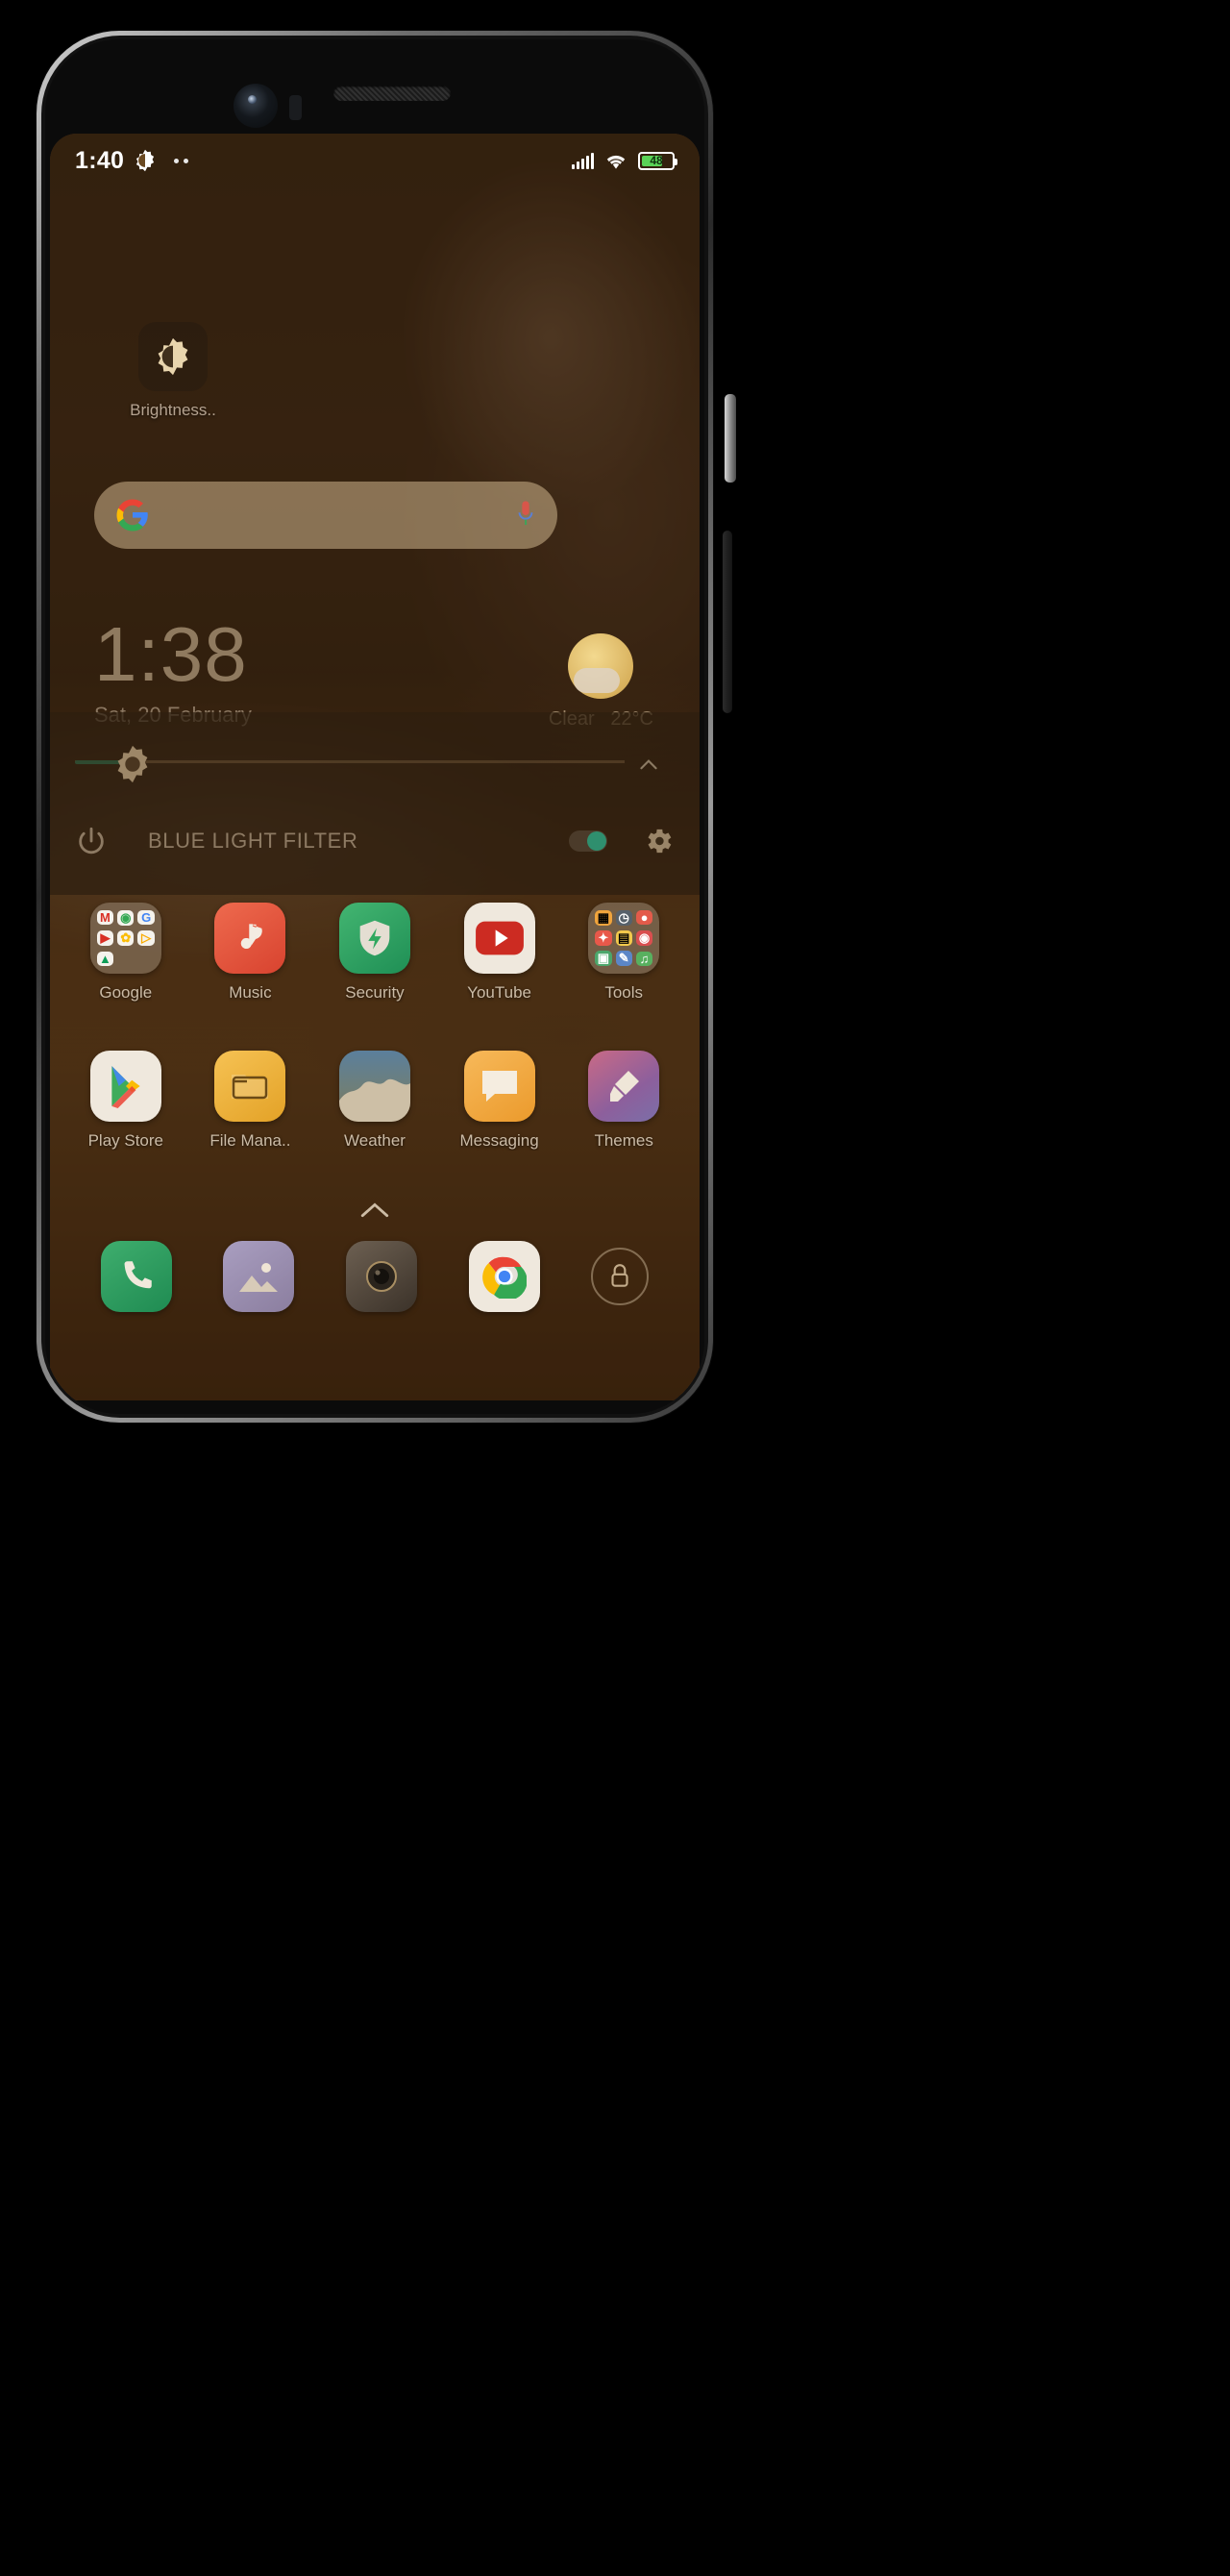  What do you see at coordinates (375, 1140) in the screenshot?
I see `app-label: Weather` at bounding box center [375, 1140].